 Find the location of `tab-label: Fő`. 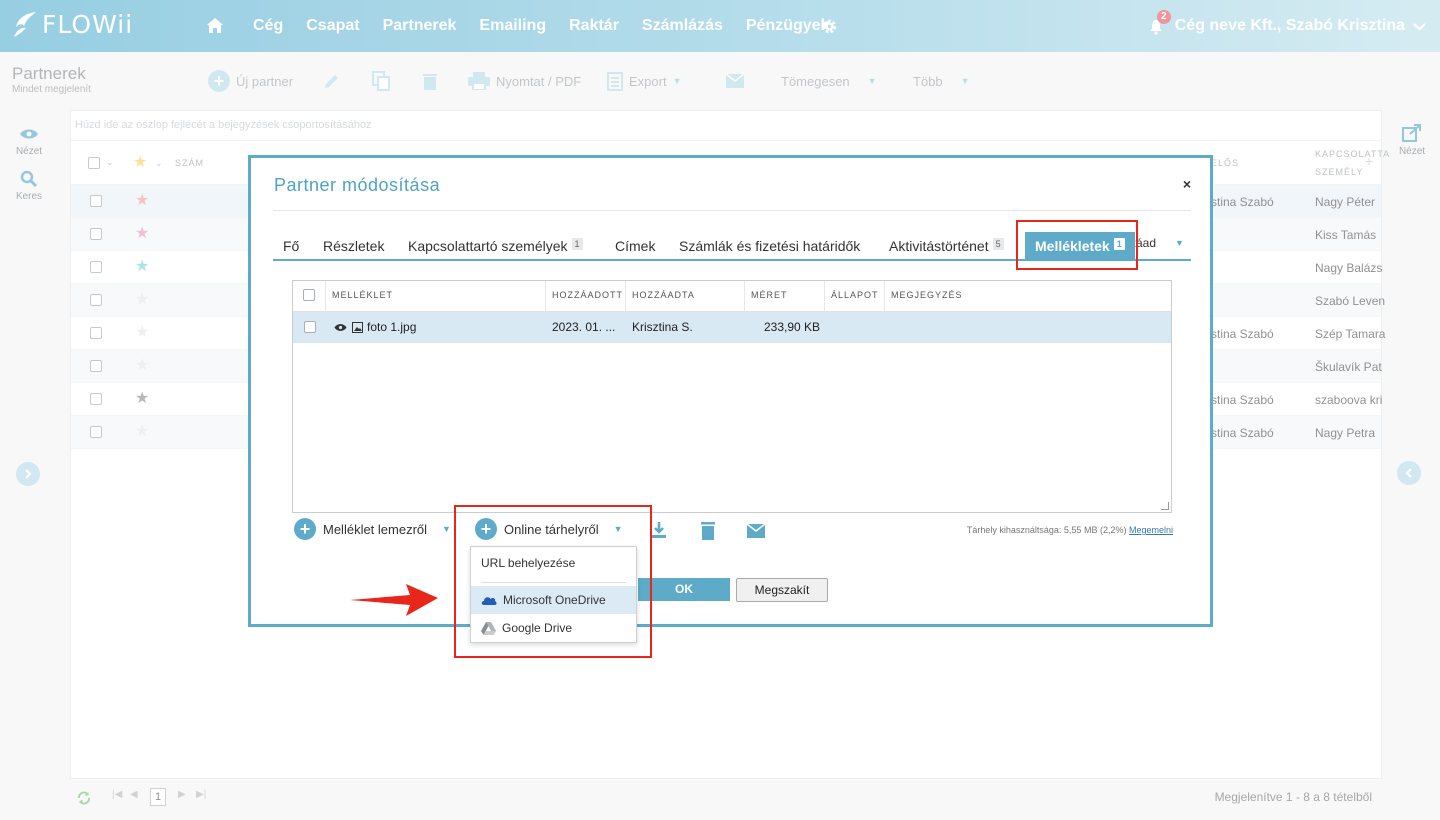

tab-label: Fő is located at coordinates (291, 246).